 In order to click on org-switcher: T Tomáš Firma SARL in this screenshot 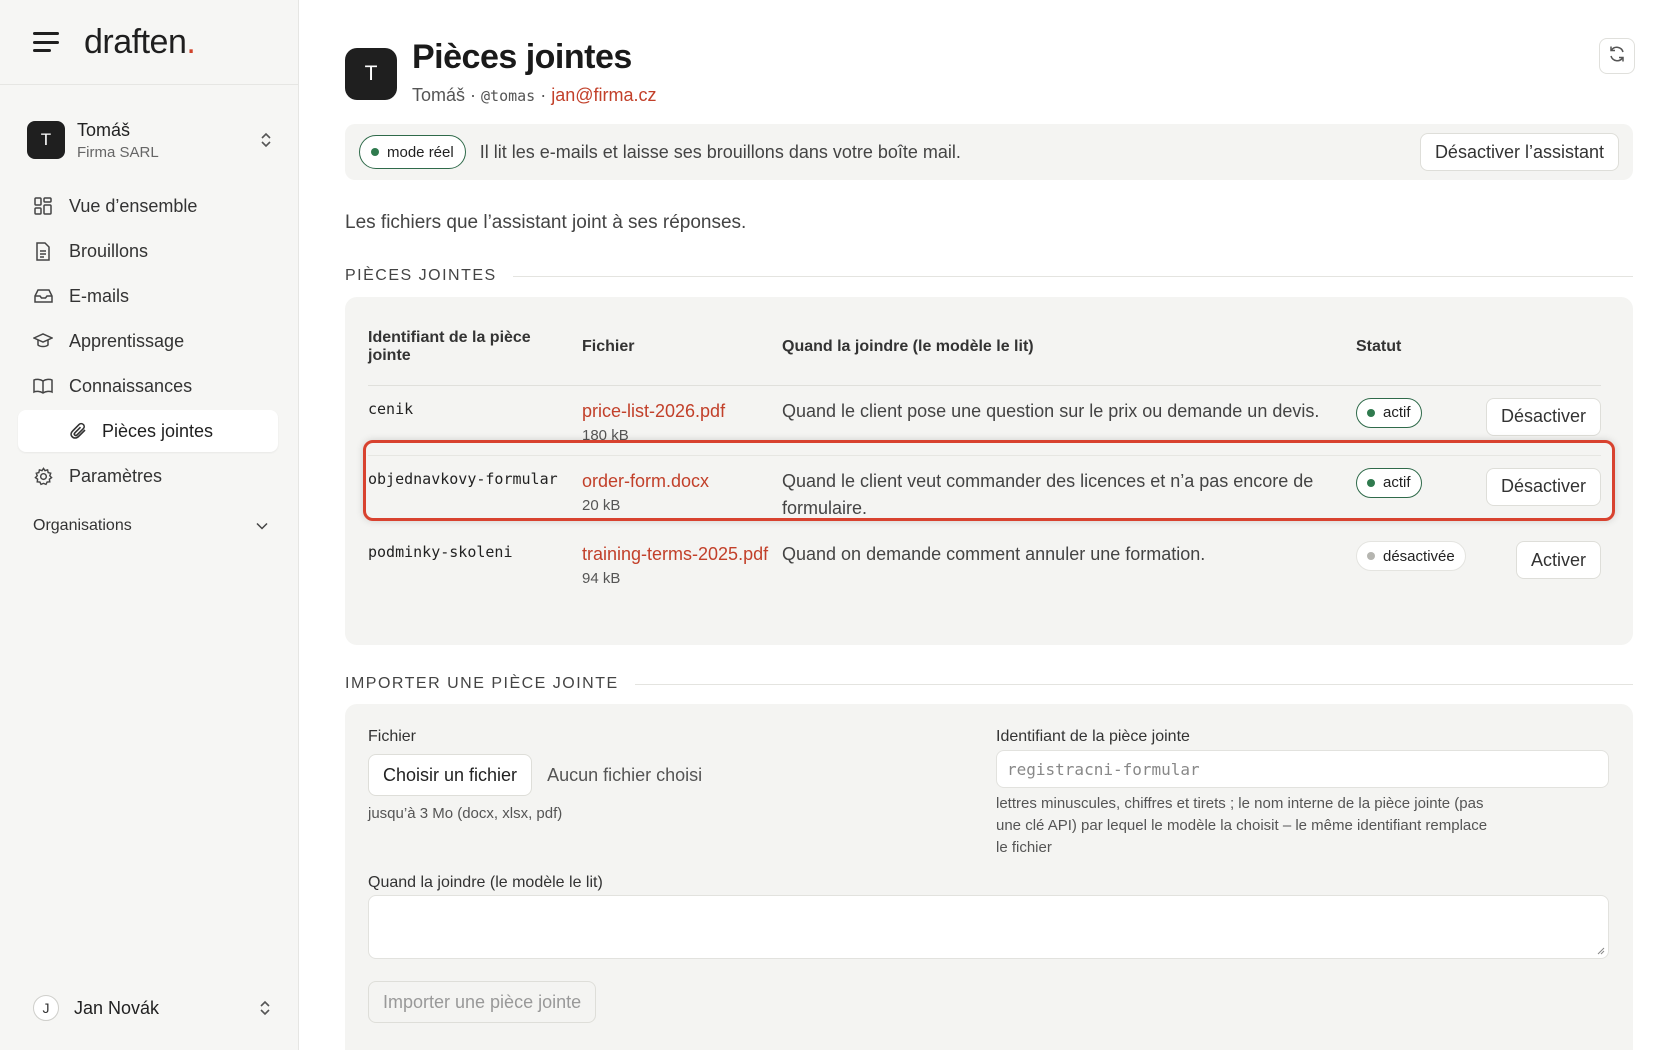, I will do `click(150, 140)`.